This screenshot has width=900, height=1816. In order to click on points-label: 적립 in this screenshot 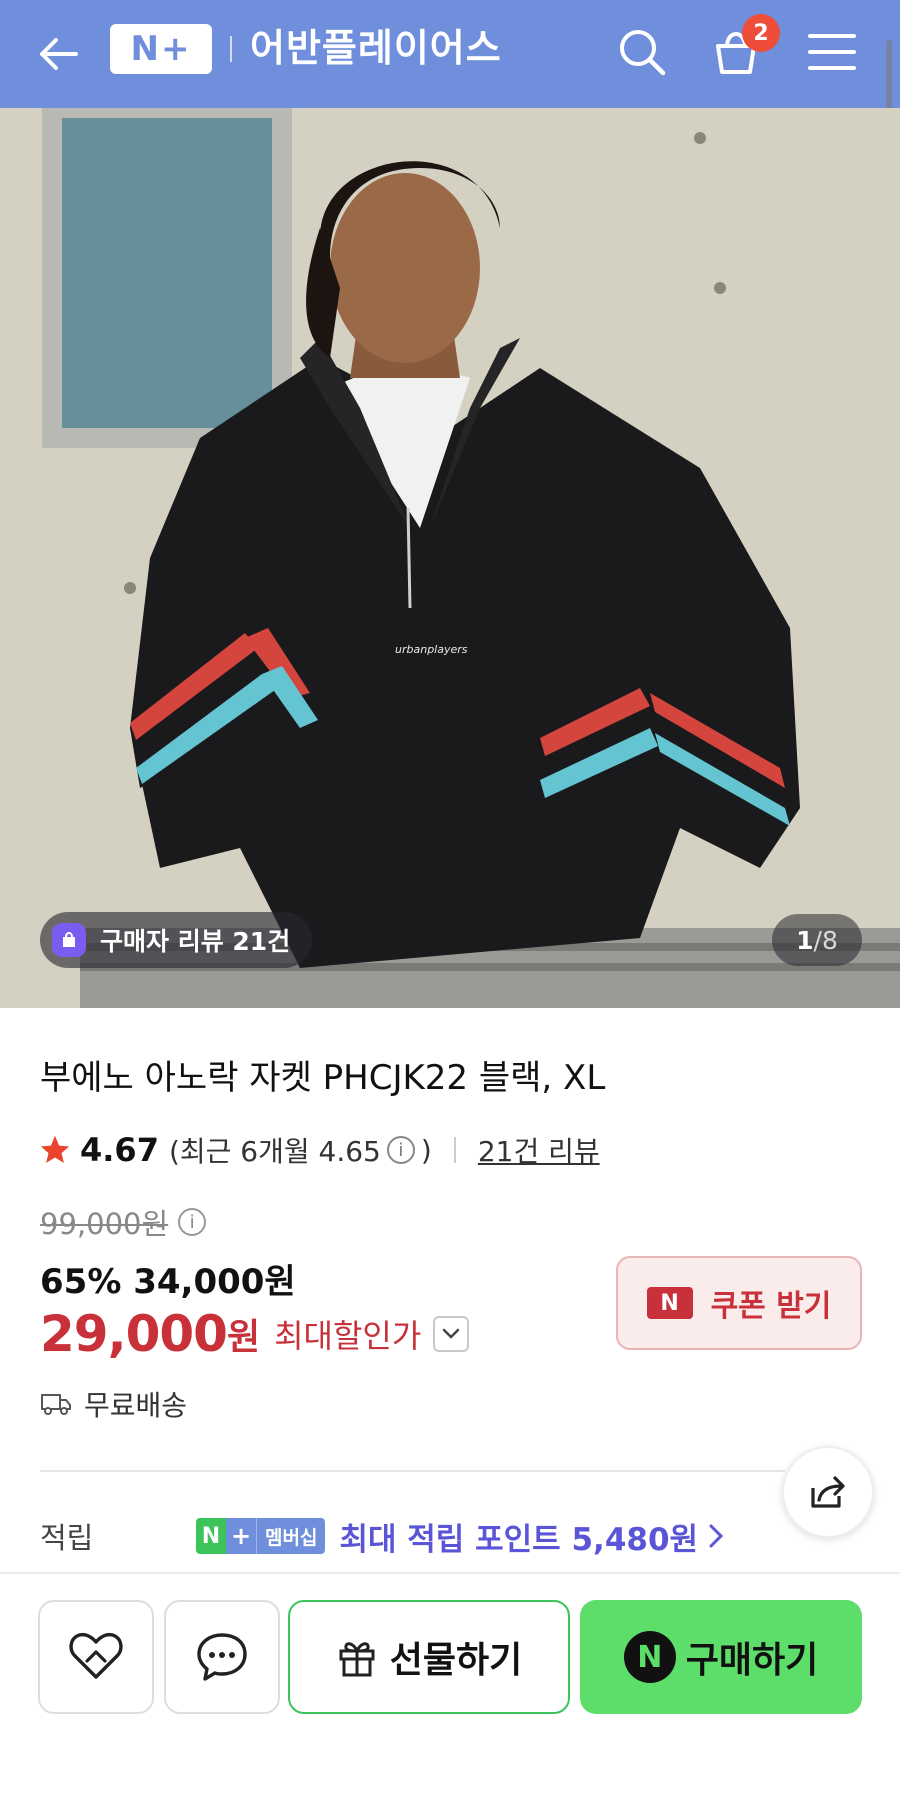, I will do `click(67, 1538)`.